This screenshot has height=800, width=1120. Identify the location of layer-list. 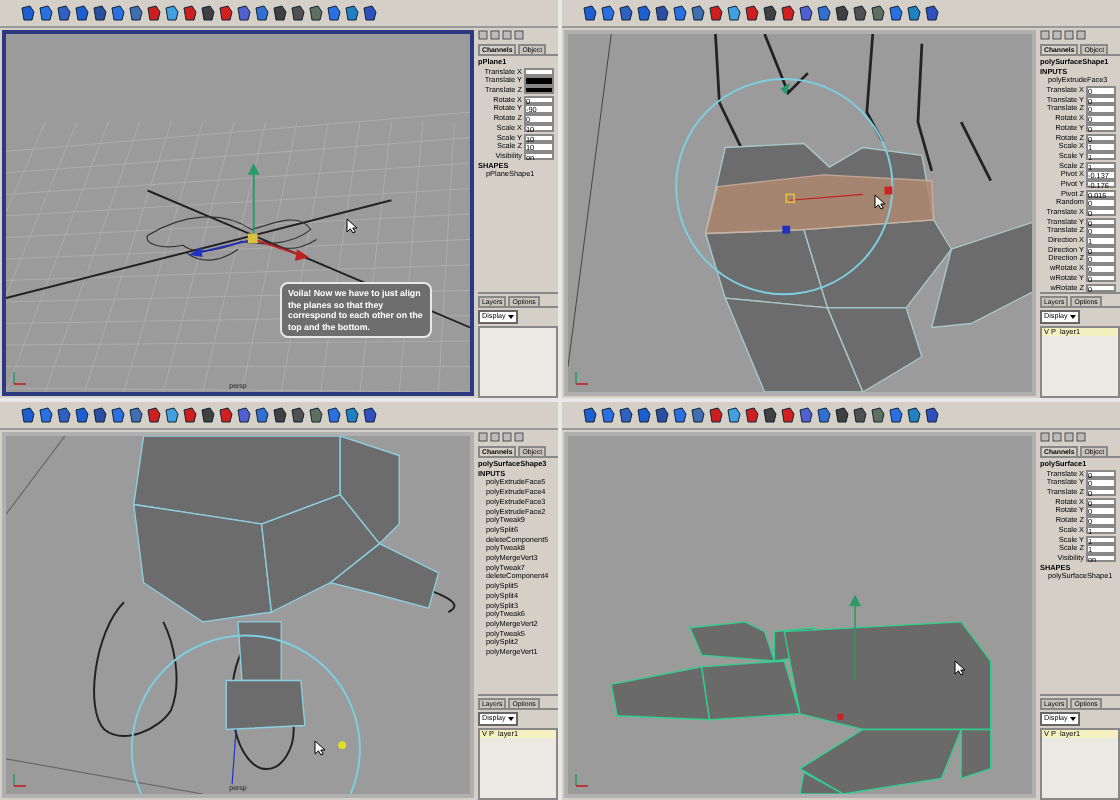
(518, 361).